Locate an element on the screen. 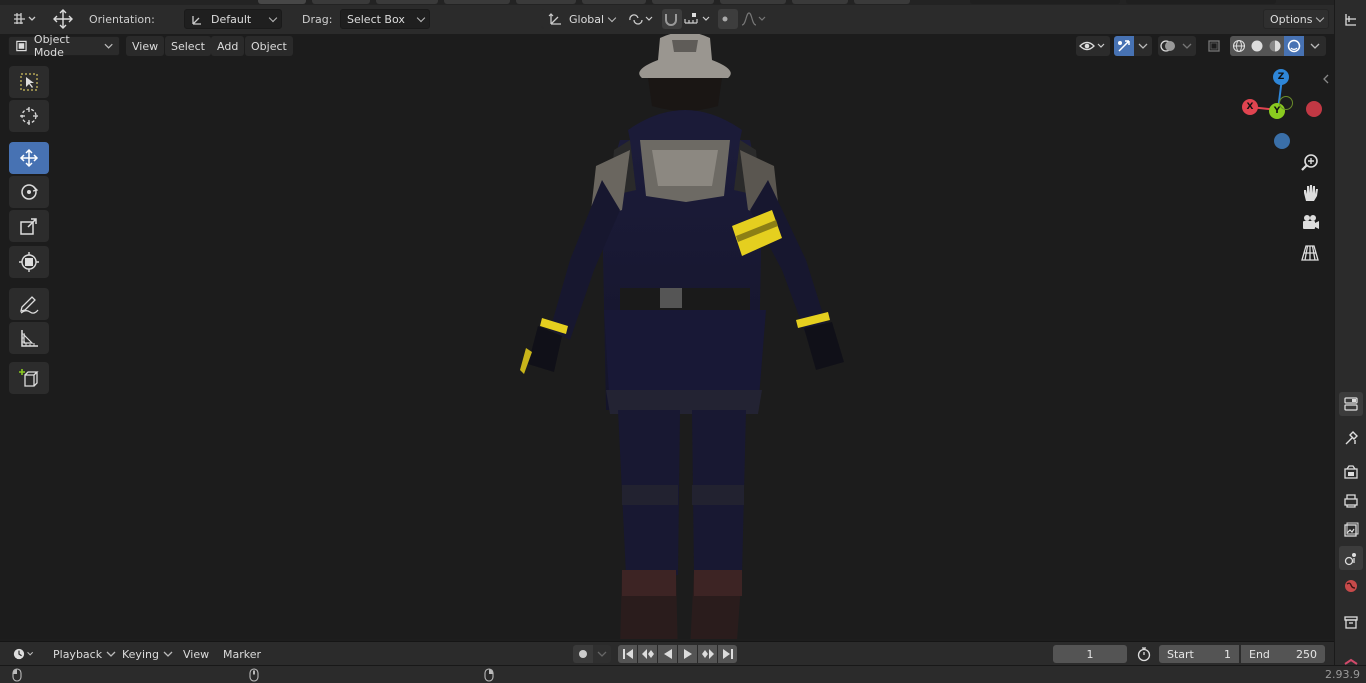 This screenshot has width=1366, height=683. jump-to-start-button is located at coordinates (627, 654).